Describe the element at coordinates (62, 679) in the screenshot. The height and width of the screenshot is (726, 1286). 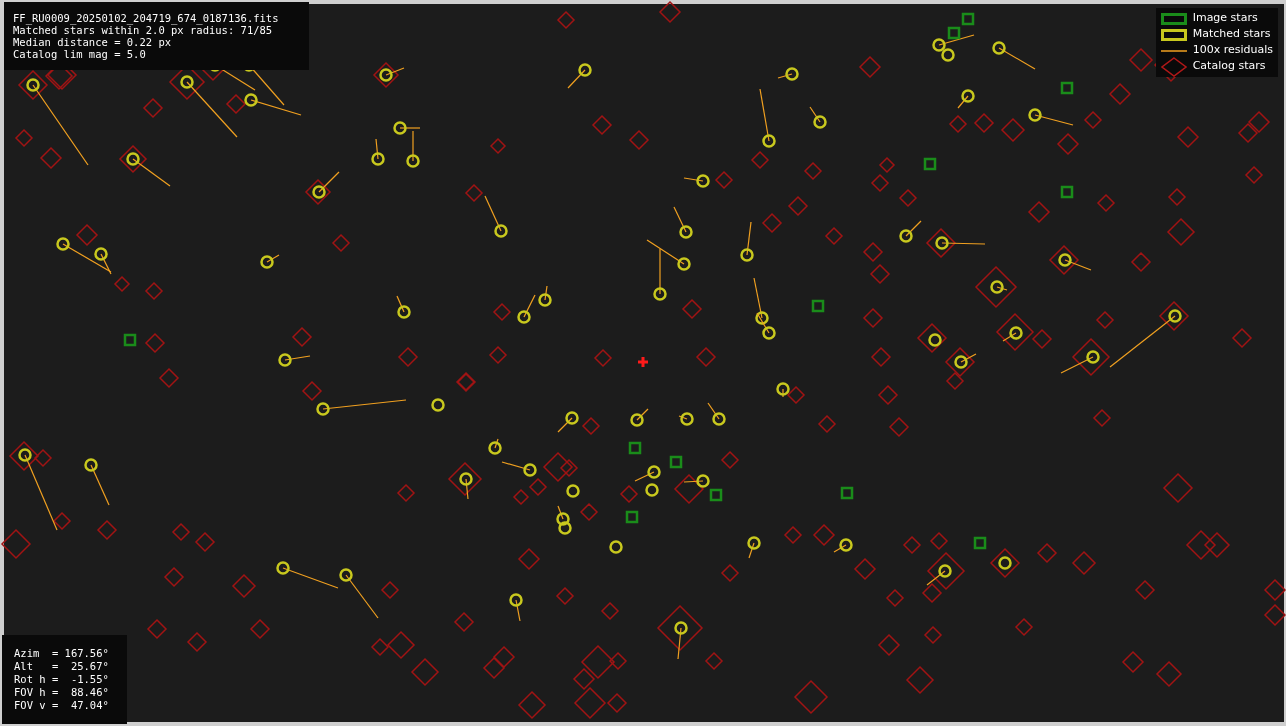
I see `pointing-line: Rot h = -1.55°` at that location.